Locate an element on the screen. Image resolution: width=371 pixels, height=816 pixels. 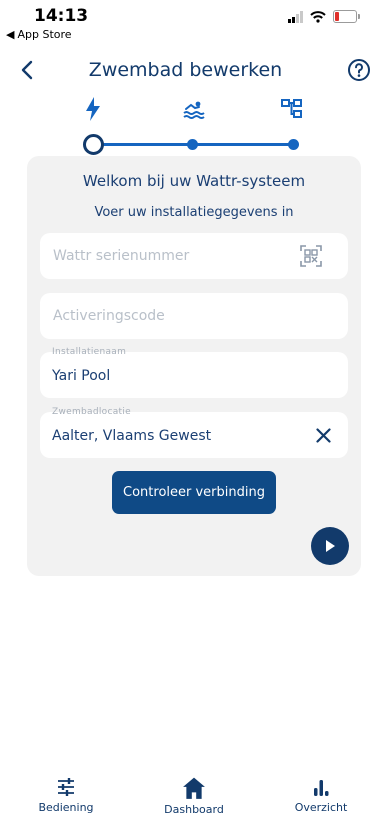
bottom-navigation: Bediening Dashboard Overzicht is located at coordinates (185, 788).